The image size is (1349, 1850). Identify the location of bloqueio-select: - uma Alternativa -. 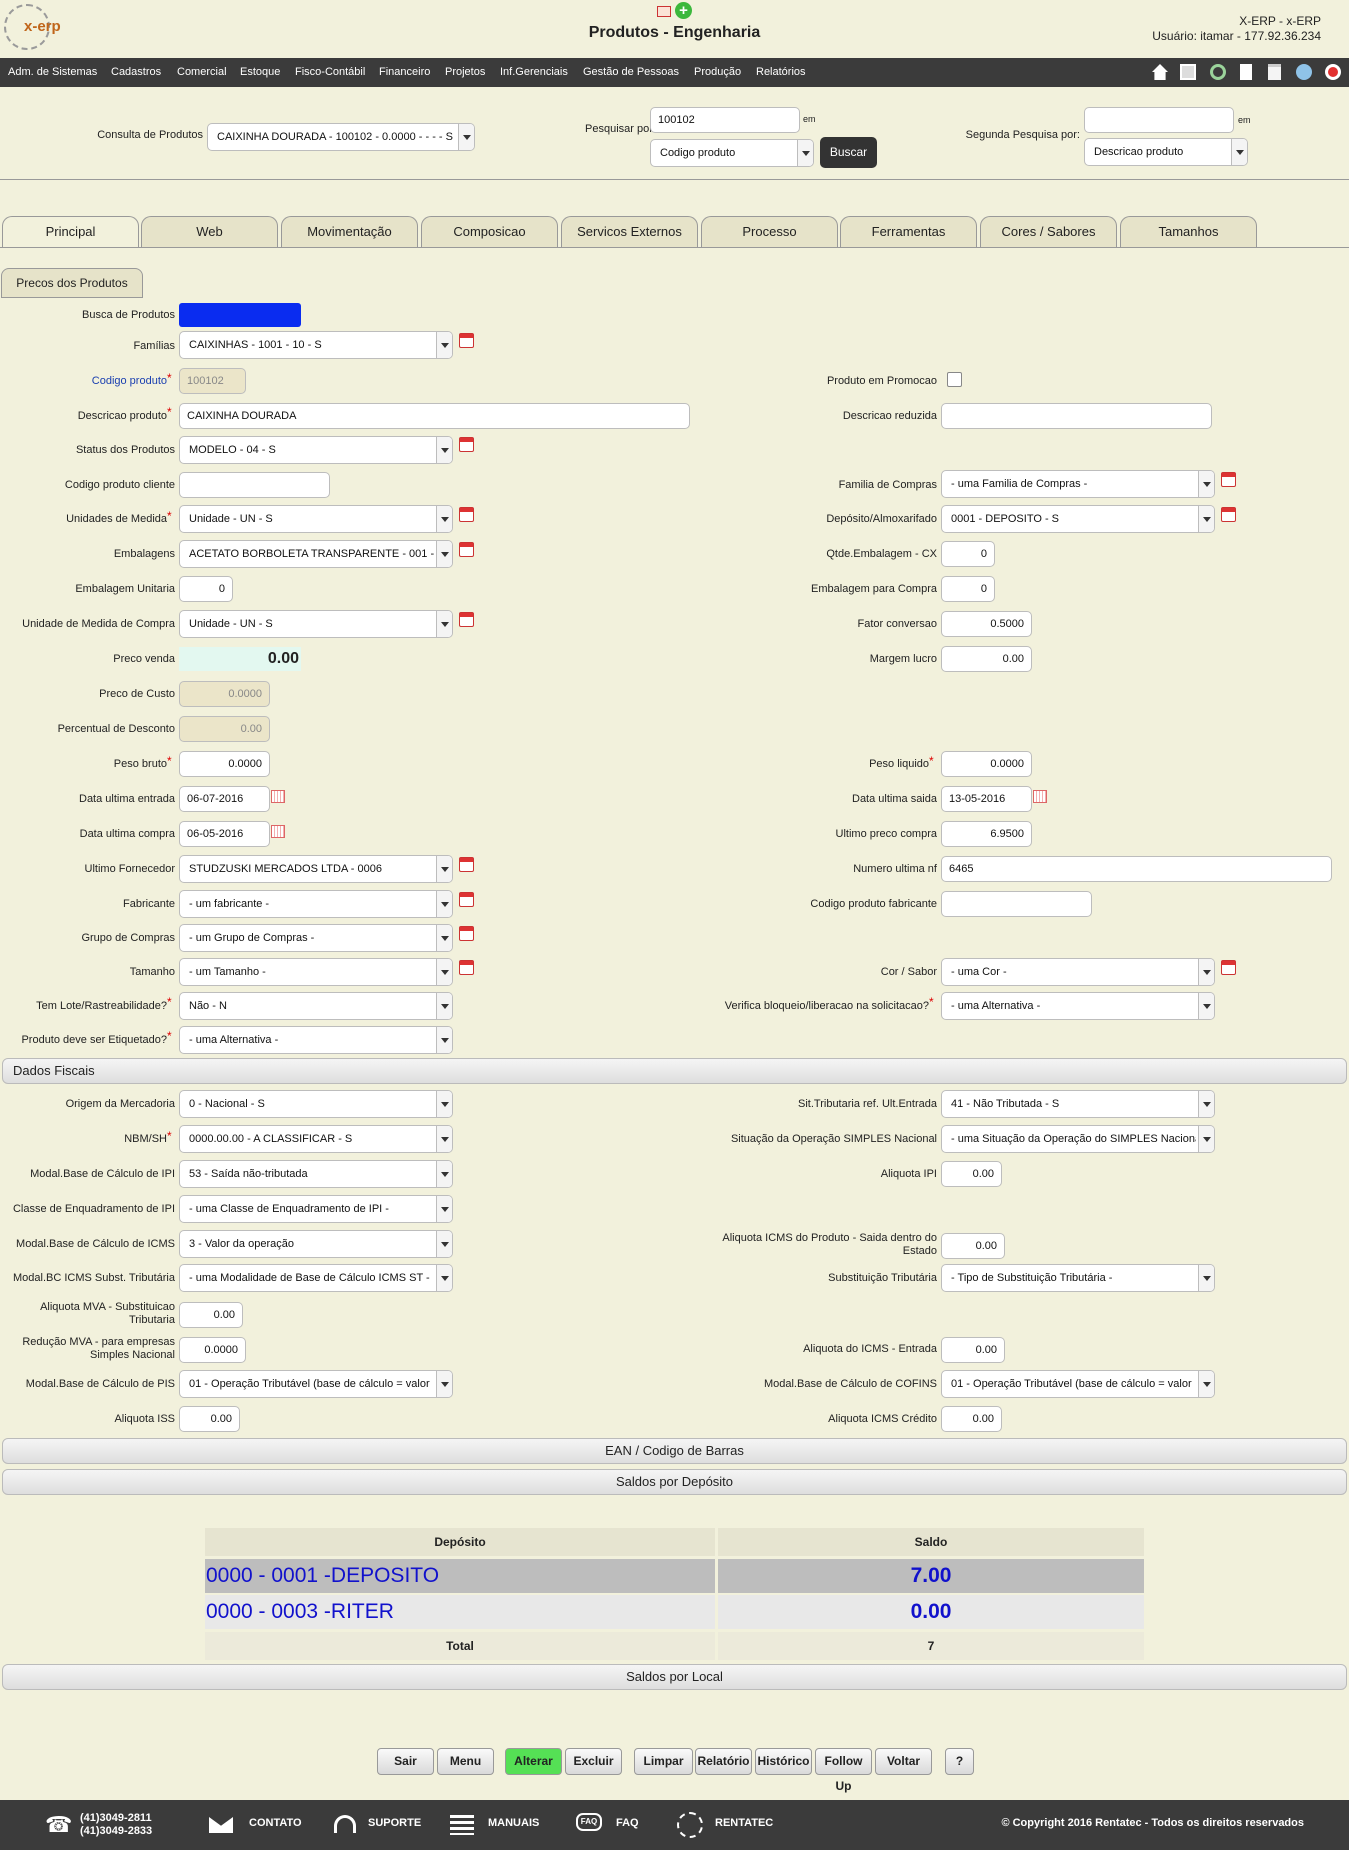
(1078, 1006).